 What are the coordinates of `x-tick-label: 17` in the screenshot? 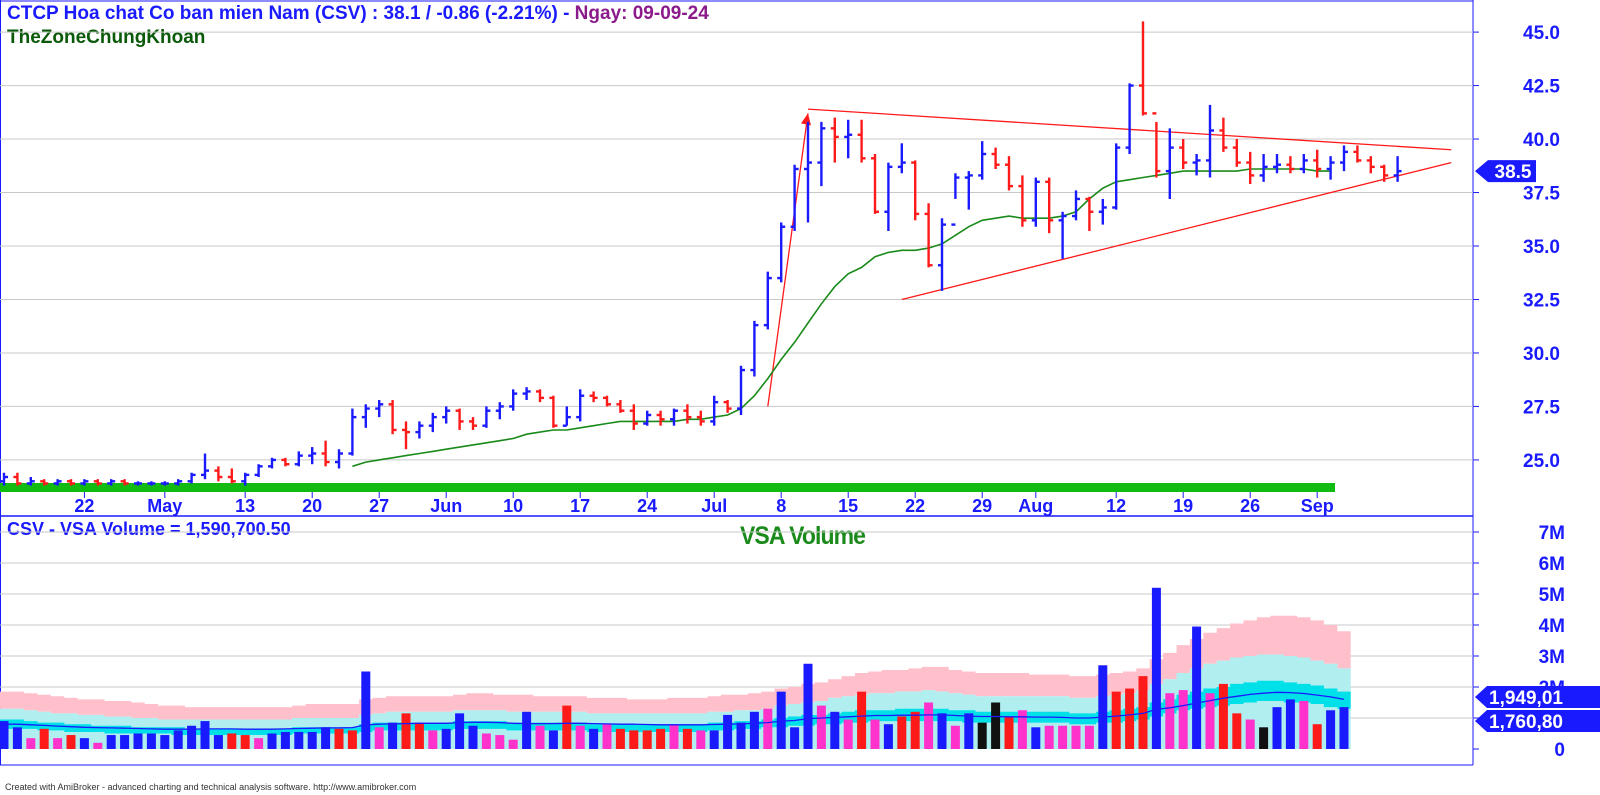 It's located at (580, 506).